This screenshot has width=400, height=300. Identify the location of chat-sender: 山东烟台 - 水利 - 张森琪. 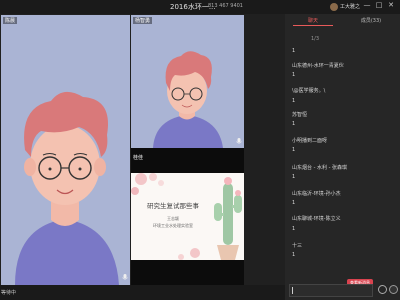
(319, 168).